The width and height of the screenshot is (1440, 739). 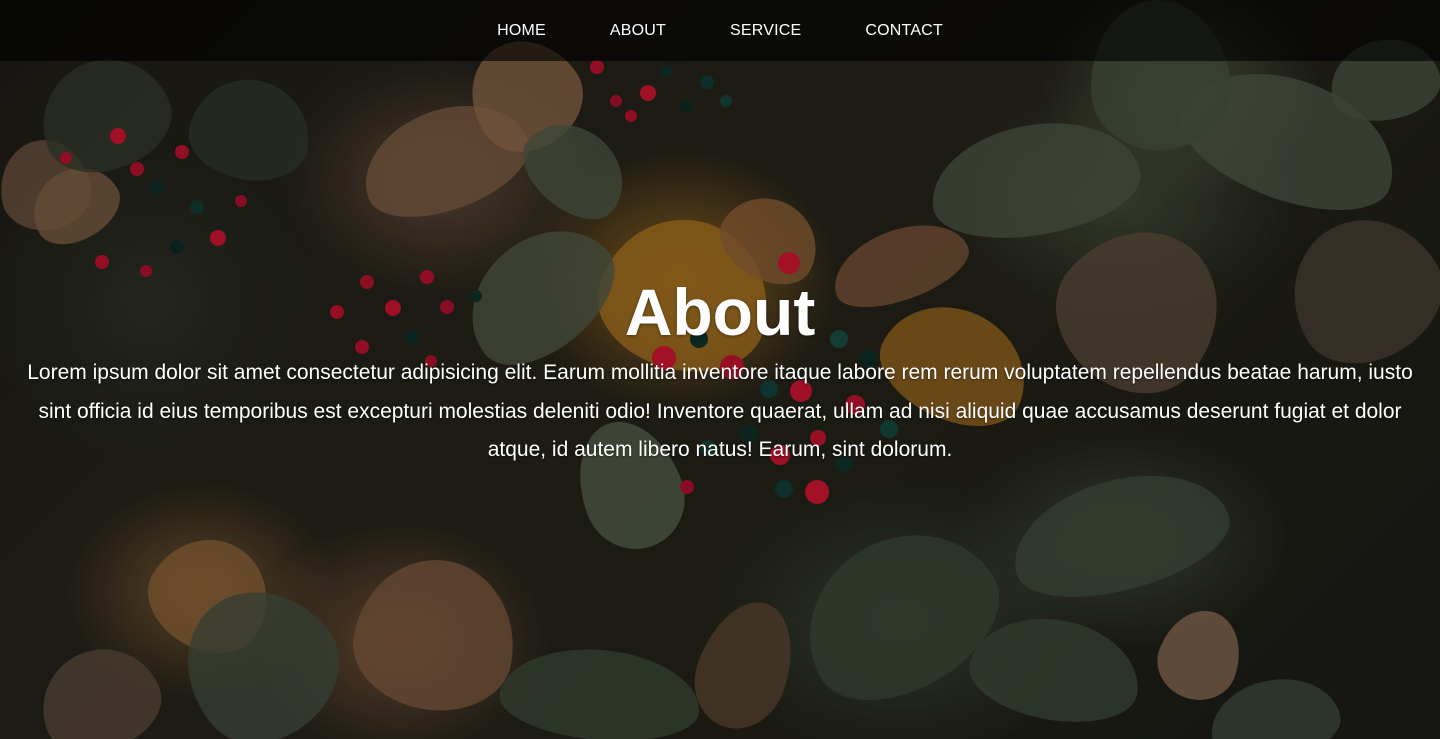 I want to click on nav-about-link: ABOUT, so click(x=638, y=31).